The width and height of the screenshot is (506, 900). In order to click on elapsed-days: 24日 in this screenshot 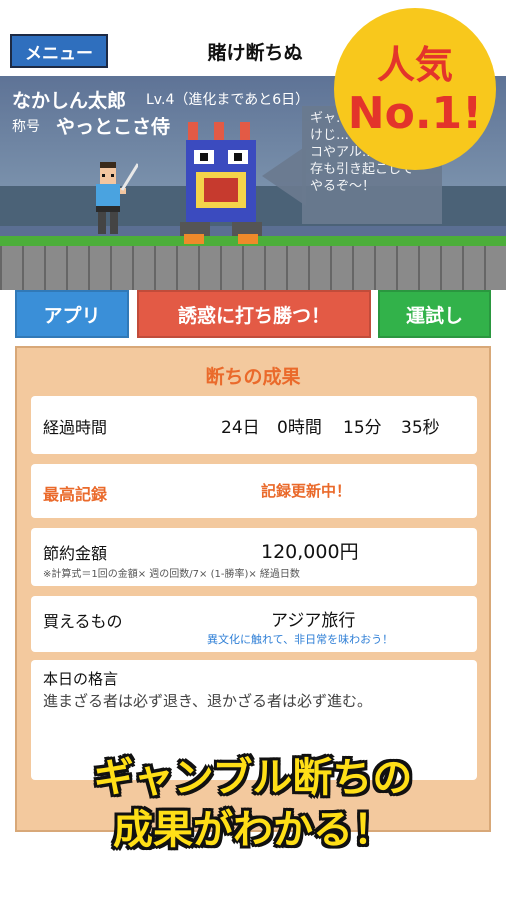, I will do `click(240, 428)`.